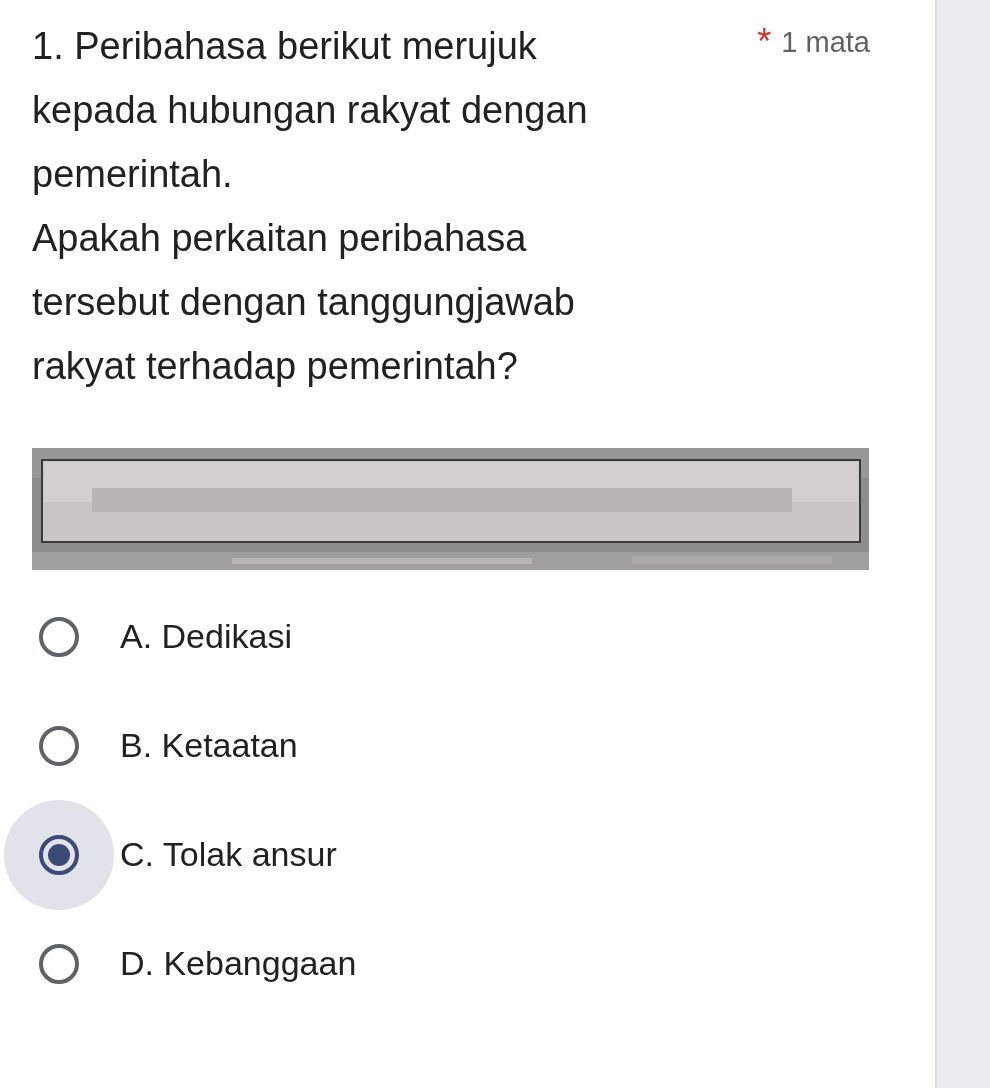 The height and width of the screenshot is (1088, 990). What do you see at coordinates (209, 745) in the screenshot?
I see `option-label: B. Ketaatan` at bounding box center [209, 745].